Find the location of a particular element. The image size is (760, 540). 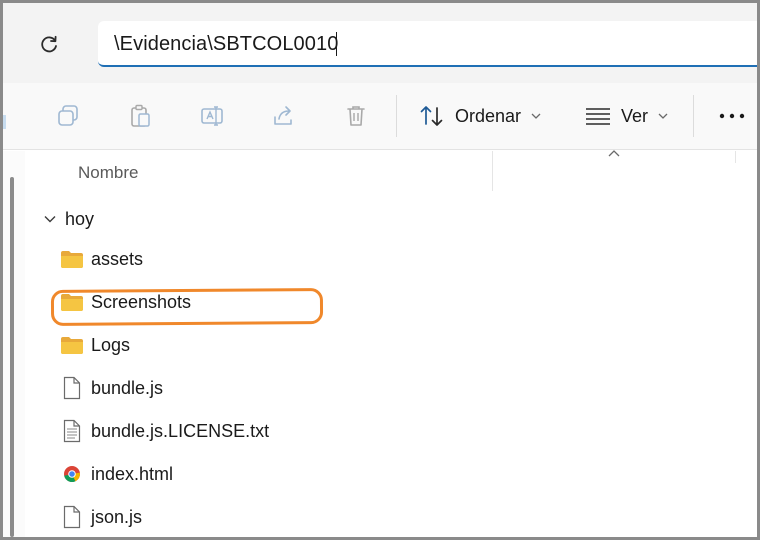

address-row: \Evidencia\SBTCOL0010 is located at coordinates (380, 43).